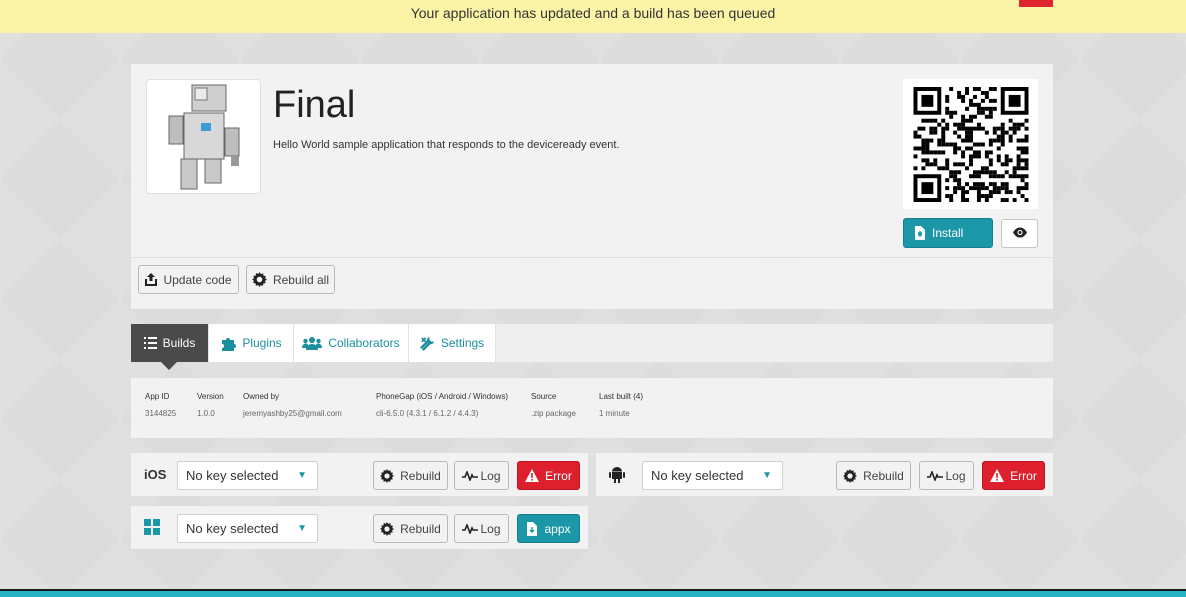 This screenshot has height=597, width=1186. I want to click on tab-collaborators: Collaborators, so click(351, 343).